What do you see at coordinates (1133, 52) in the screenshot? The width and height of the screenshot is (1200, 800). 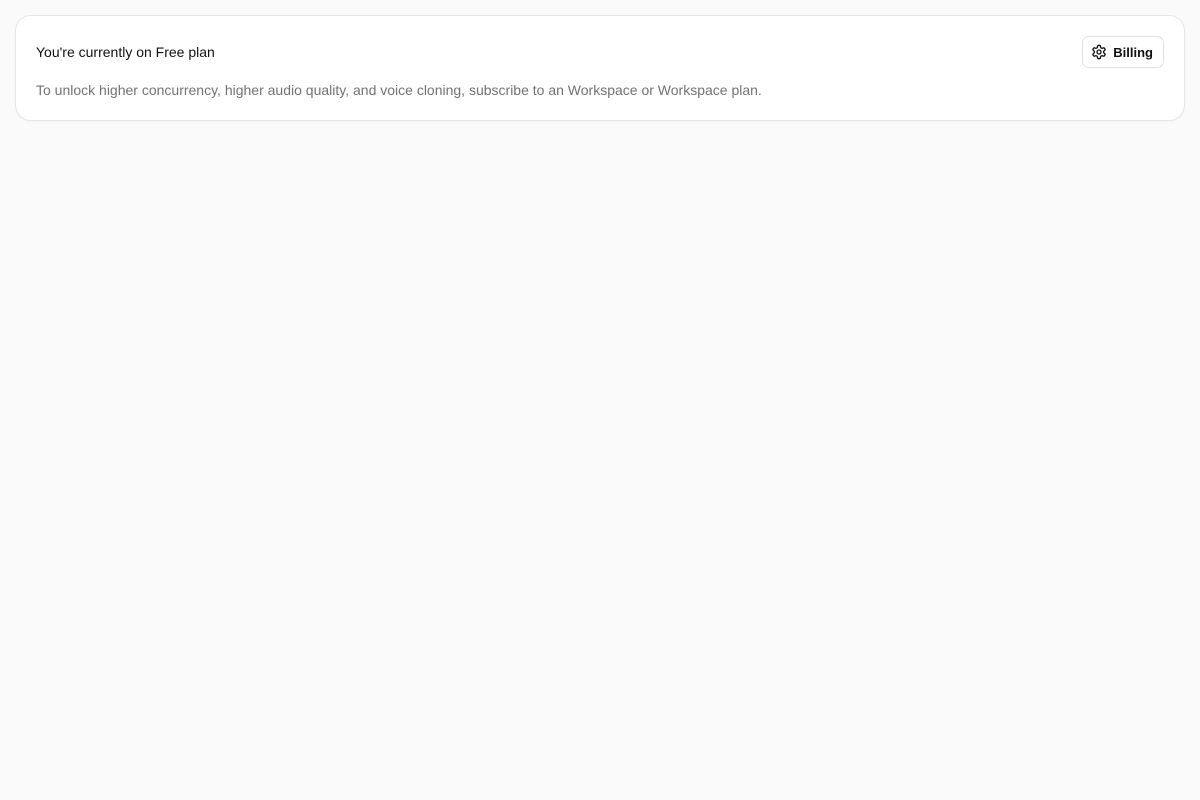 I see `billing-button-label: Billing` at bounding box center [1133, 52].